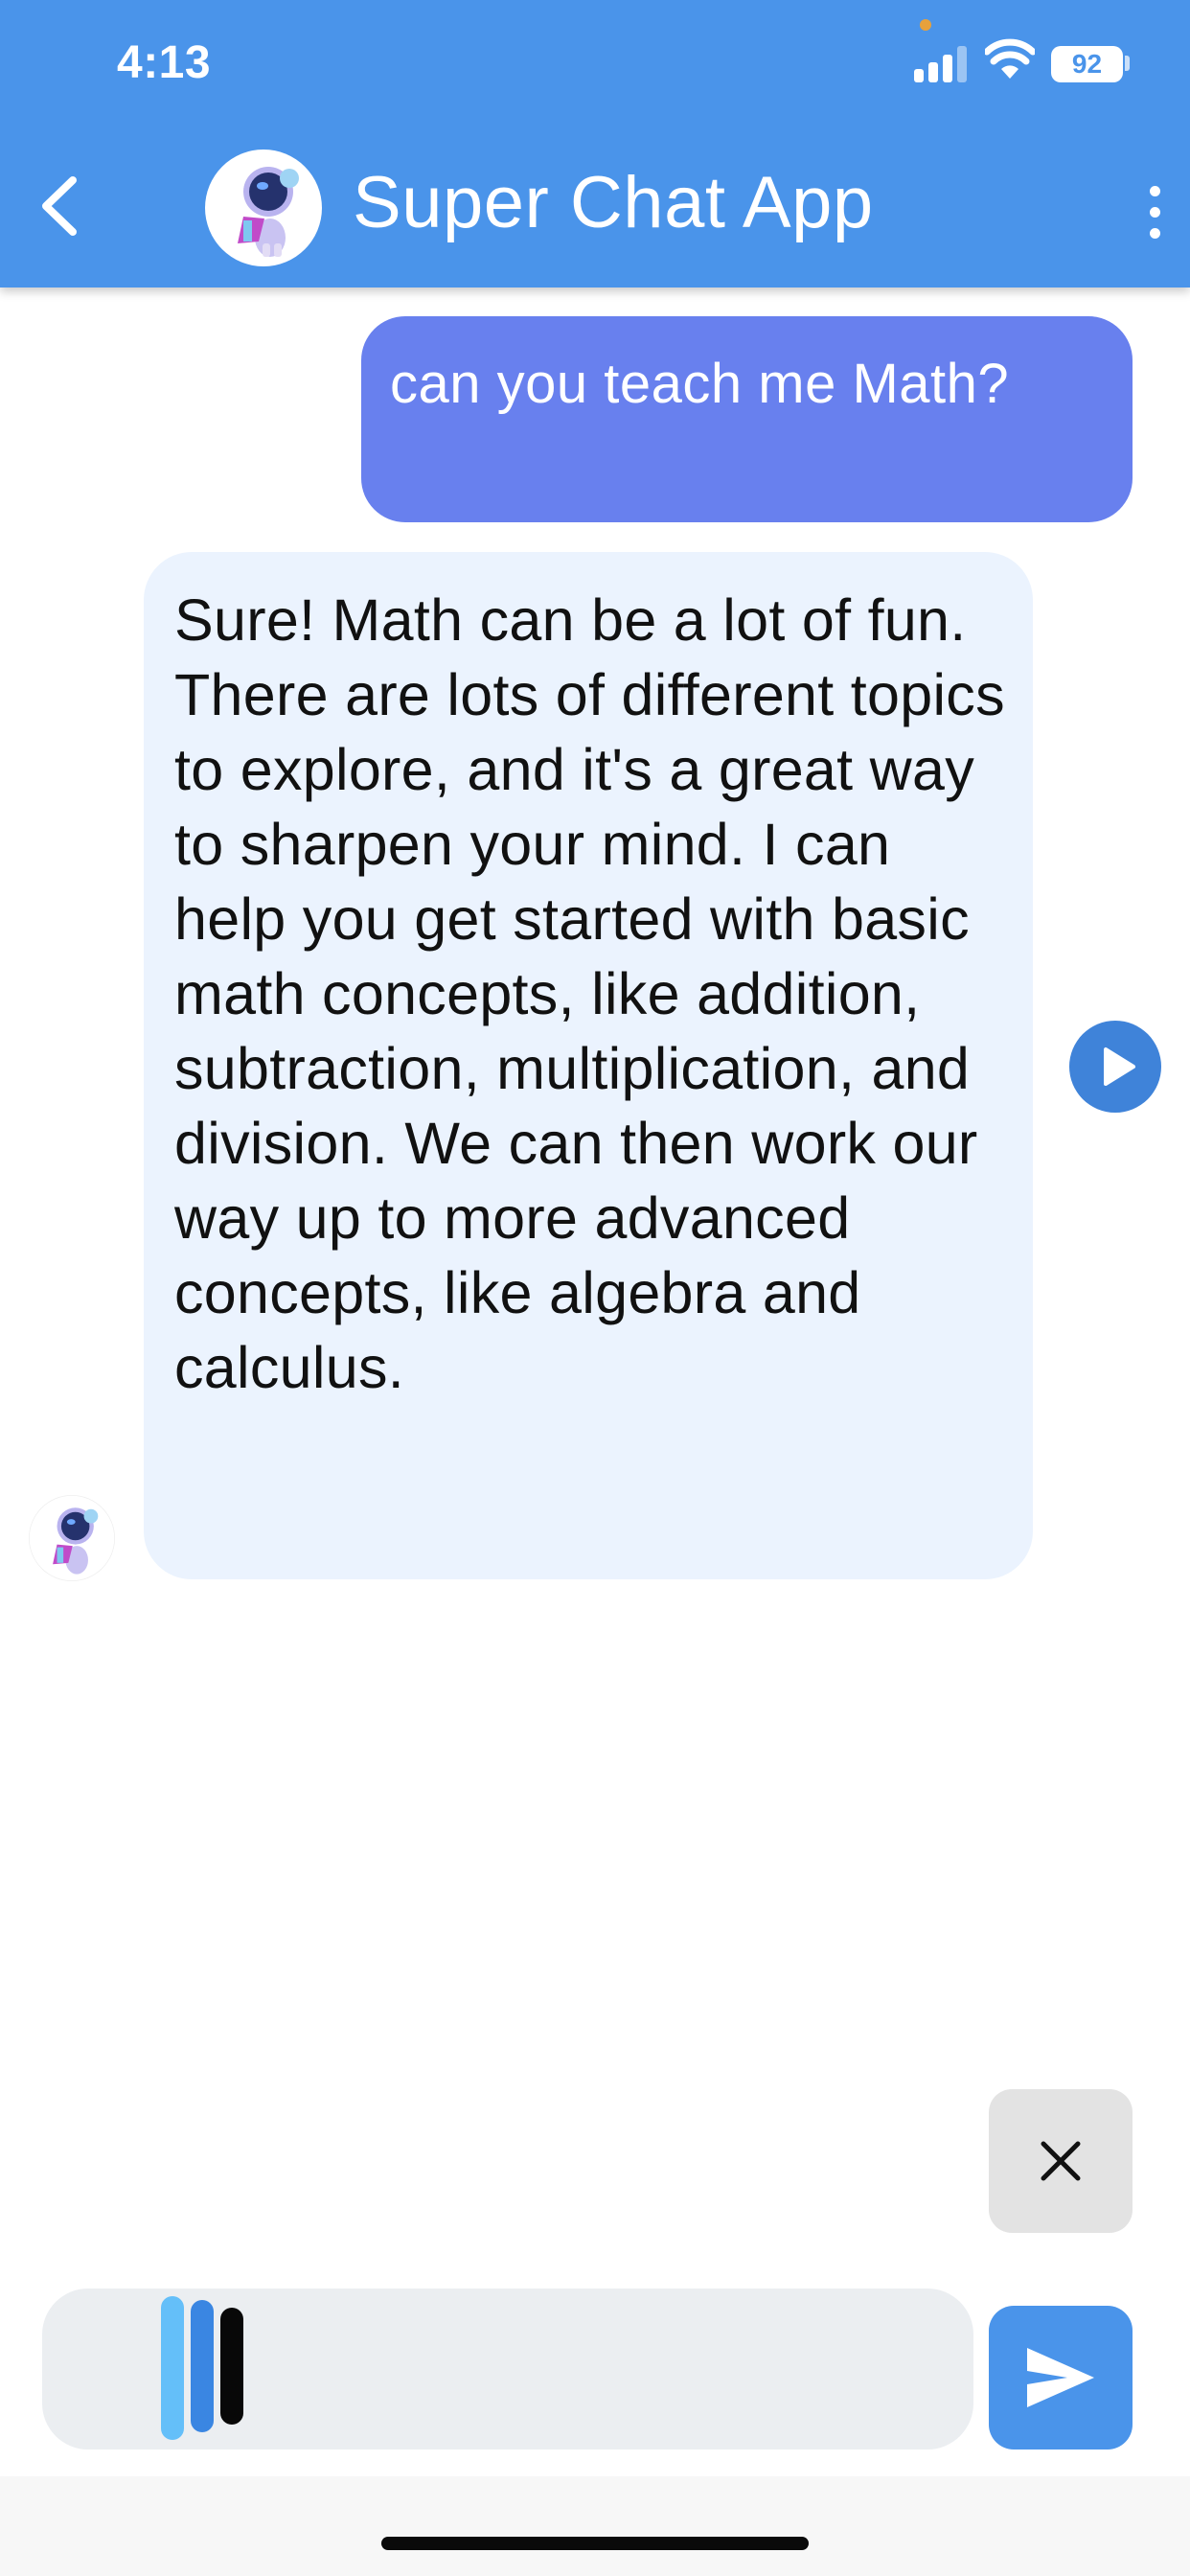 This screenshot has width=1190, height=2576. Describe the element at coordinates (172, 2368) in the screenshot. I see `audio-waveform-icon` at that location.